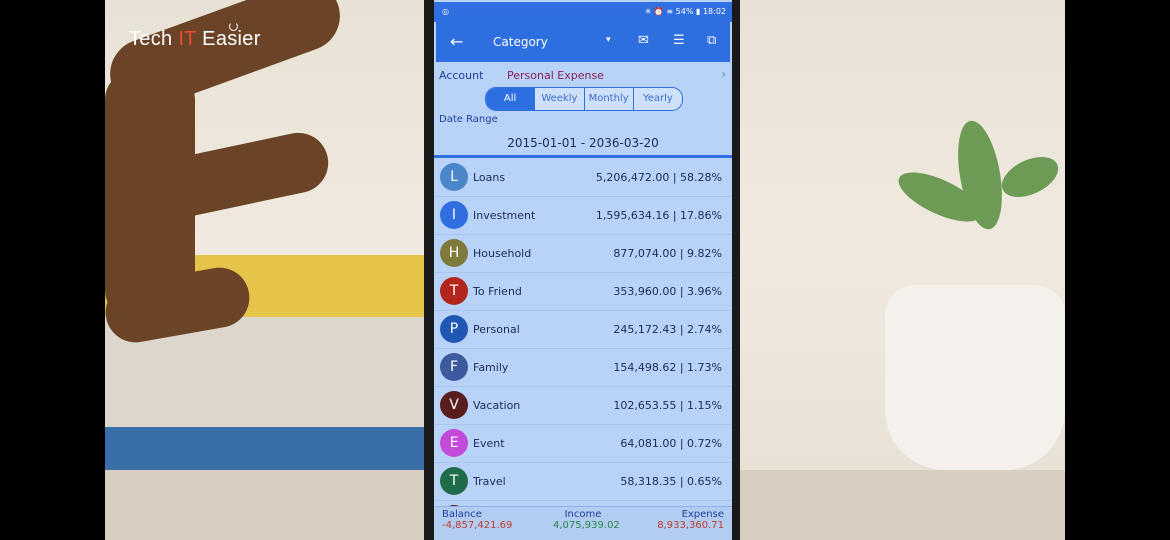 The image size is (1170, 540). Describe the element at coordinates (267, 449) in the screenshot. I see `book-blue` at that location.